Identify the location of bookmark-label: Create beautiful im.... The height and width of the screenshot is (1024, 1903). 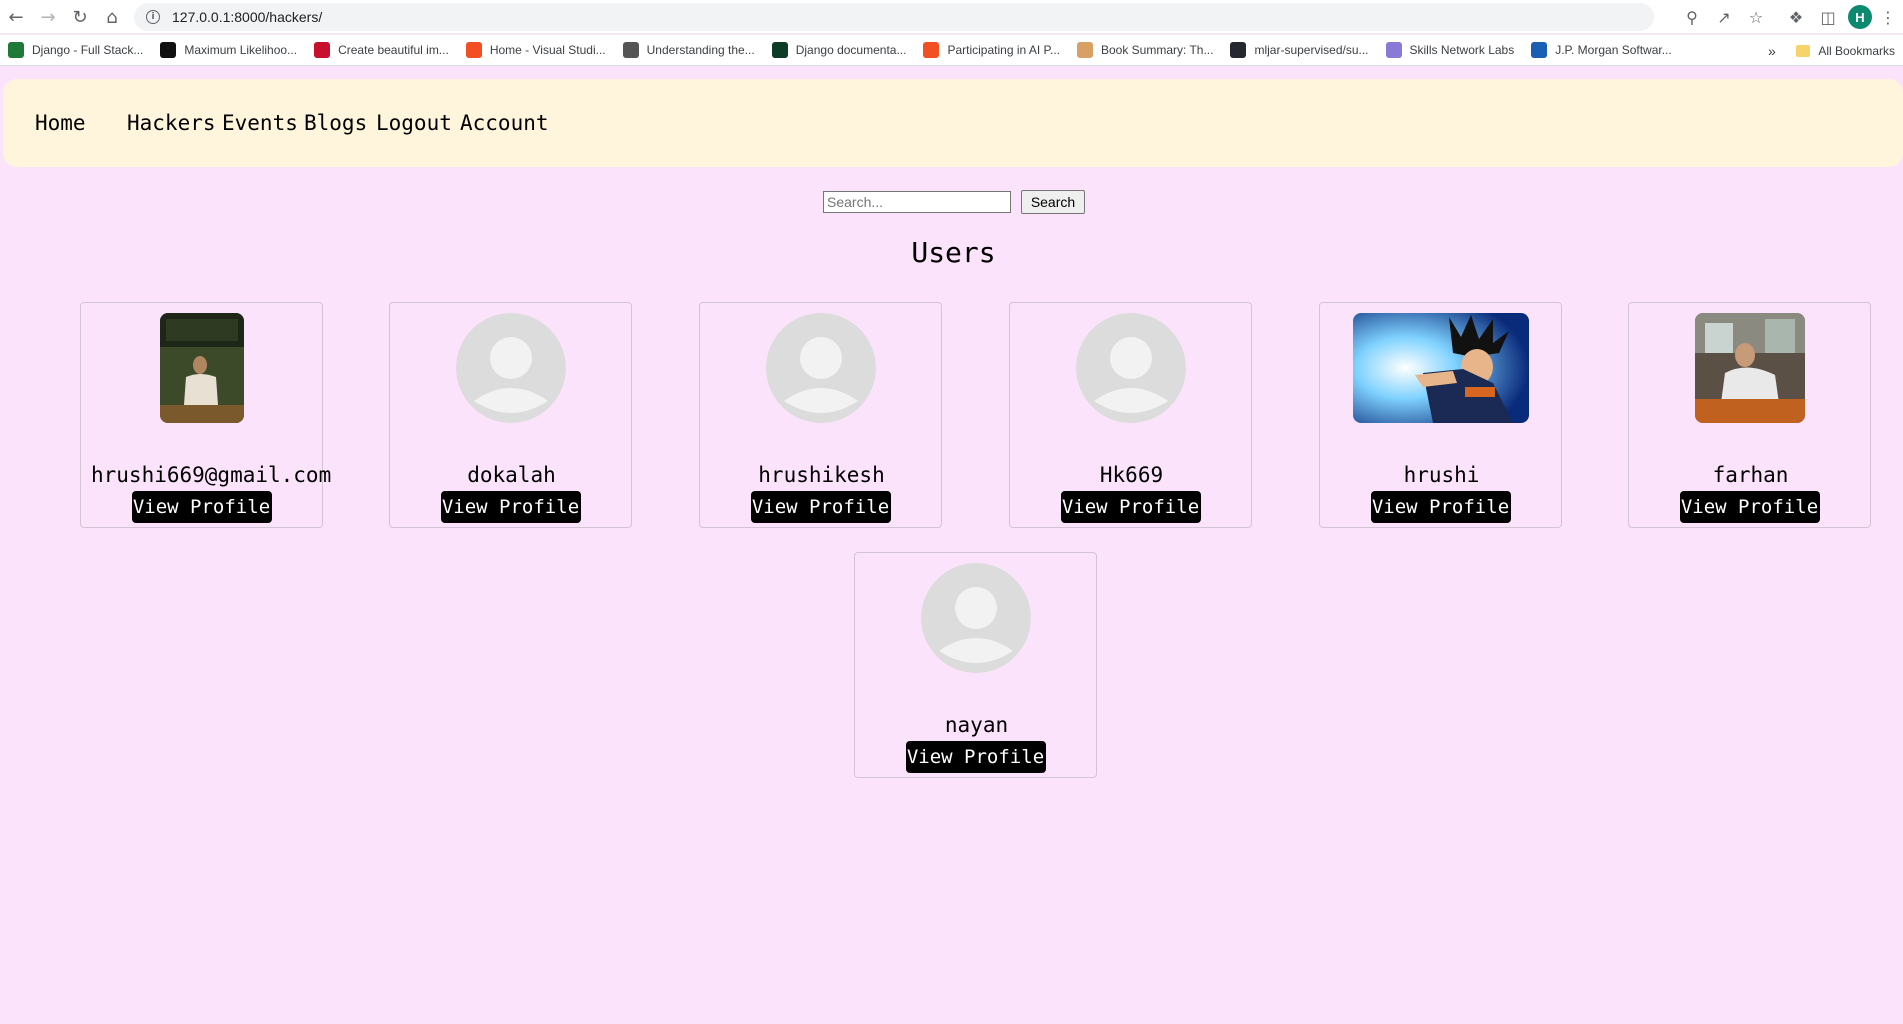
(393, 50).